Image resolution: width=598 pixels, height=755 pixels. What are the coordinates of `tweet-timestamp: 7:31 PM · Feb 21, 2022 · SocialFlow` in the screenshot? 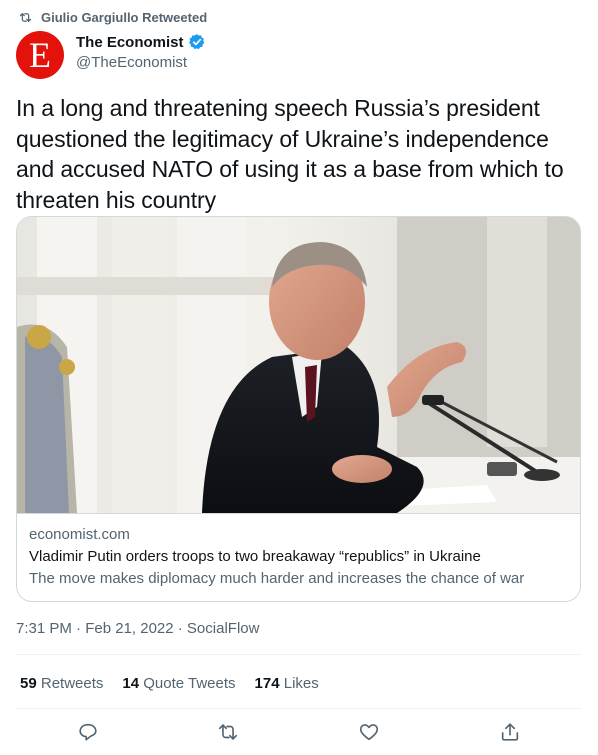 It's located at (137, 628).